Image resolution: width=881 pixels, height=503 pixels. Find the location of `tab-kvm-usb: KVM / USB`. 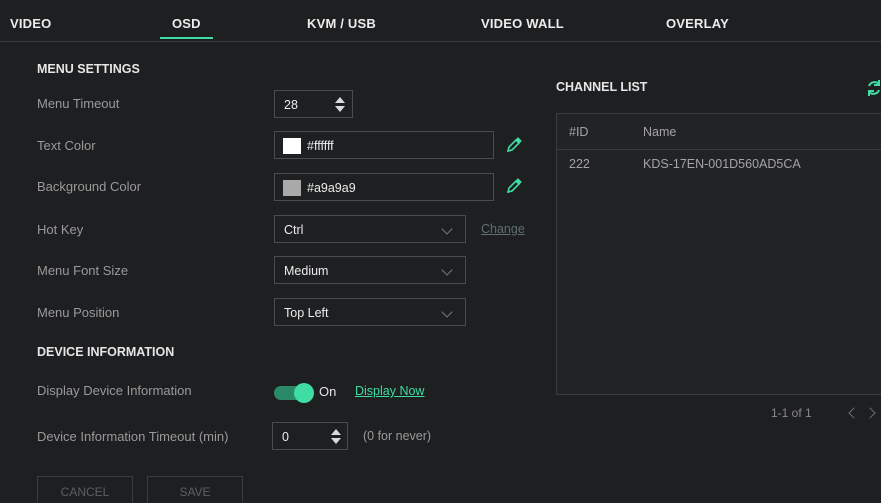

tab-kvm-usb: KVM / USB is located at coordinates (341, 23).